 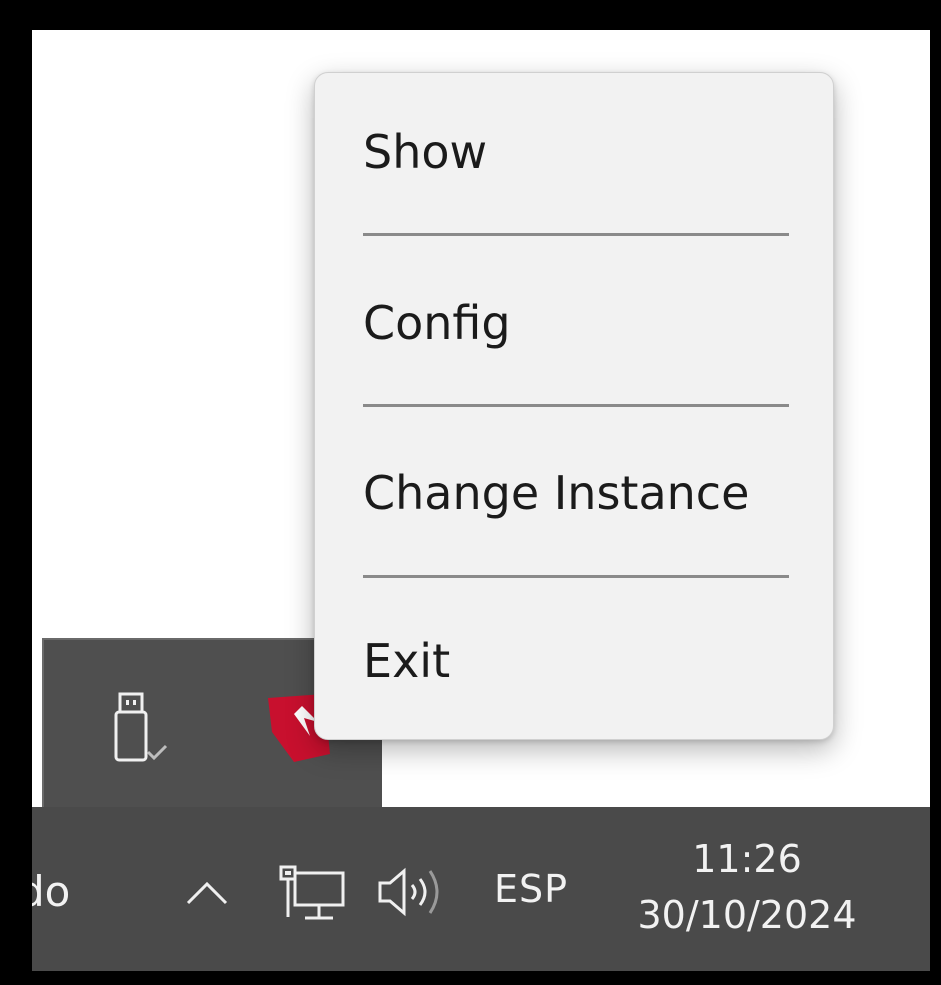 What do you see at coordinates (556, 493) in the screenshot?
I see `menu-item-label: Change Instance` at bounding box center [556, 493].